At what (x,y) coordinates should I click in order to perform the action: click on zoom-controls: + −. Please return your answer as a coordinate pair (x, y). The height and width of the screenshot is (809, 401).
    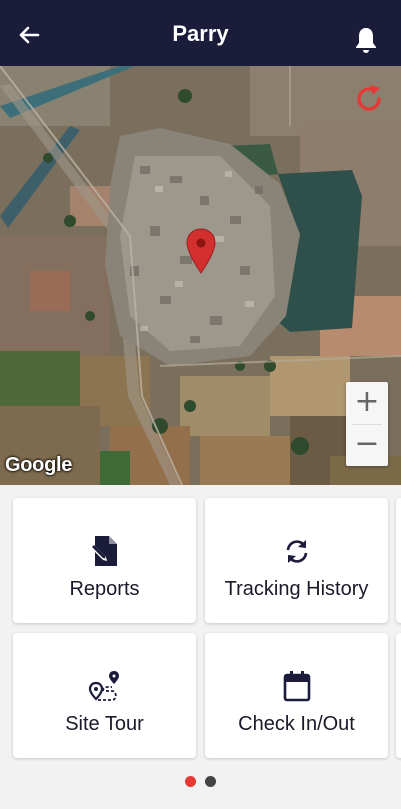
    Looking at the image, I should click on (367, 424).